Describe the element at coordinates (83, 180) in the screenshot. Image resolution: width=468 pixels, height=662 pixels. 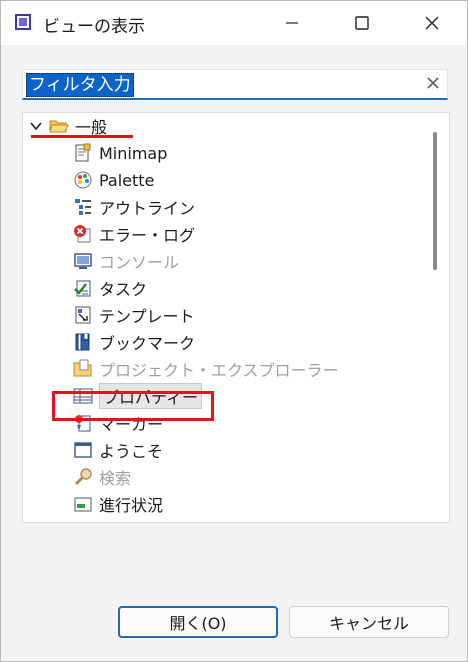
I see `palette-icon` at that location.